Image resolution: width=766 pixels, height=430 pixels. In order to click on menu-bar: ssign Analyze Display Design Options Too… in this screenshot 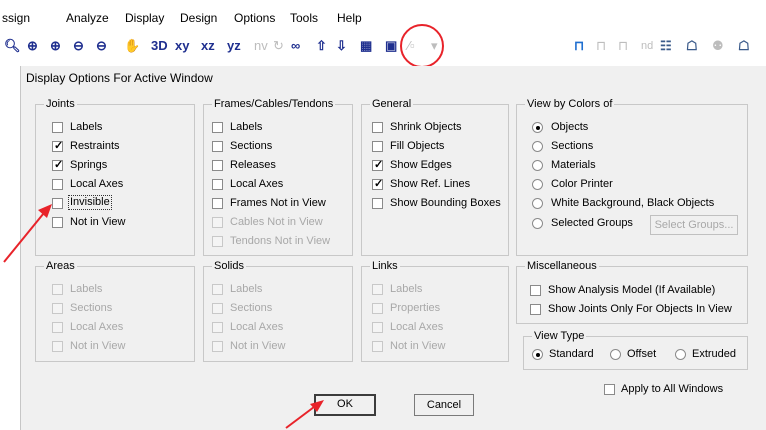, I will do `click(383, 15)`.